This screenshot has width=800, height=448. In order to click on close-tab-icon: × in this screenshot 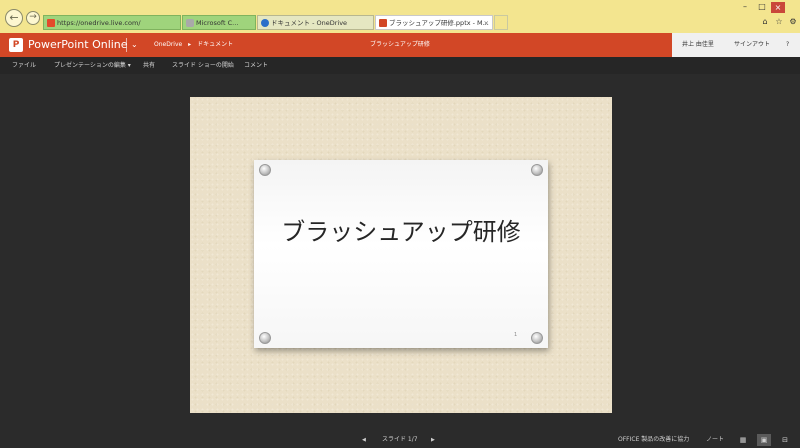, I will do `click(486, 22)`.